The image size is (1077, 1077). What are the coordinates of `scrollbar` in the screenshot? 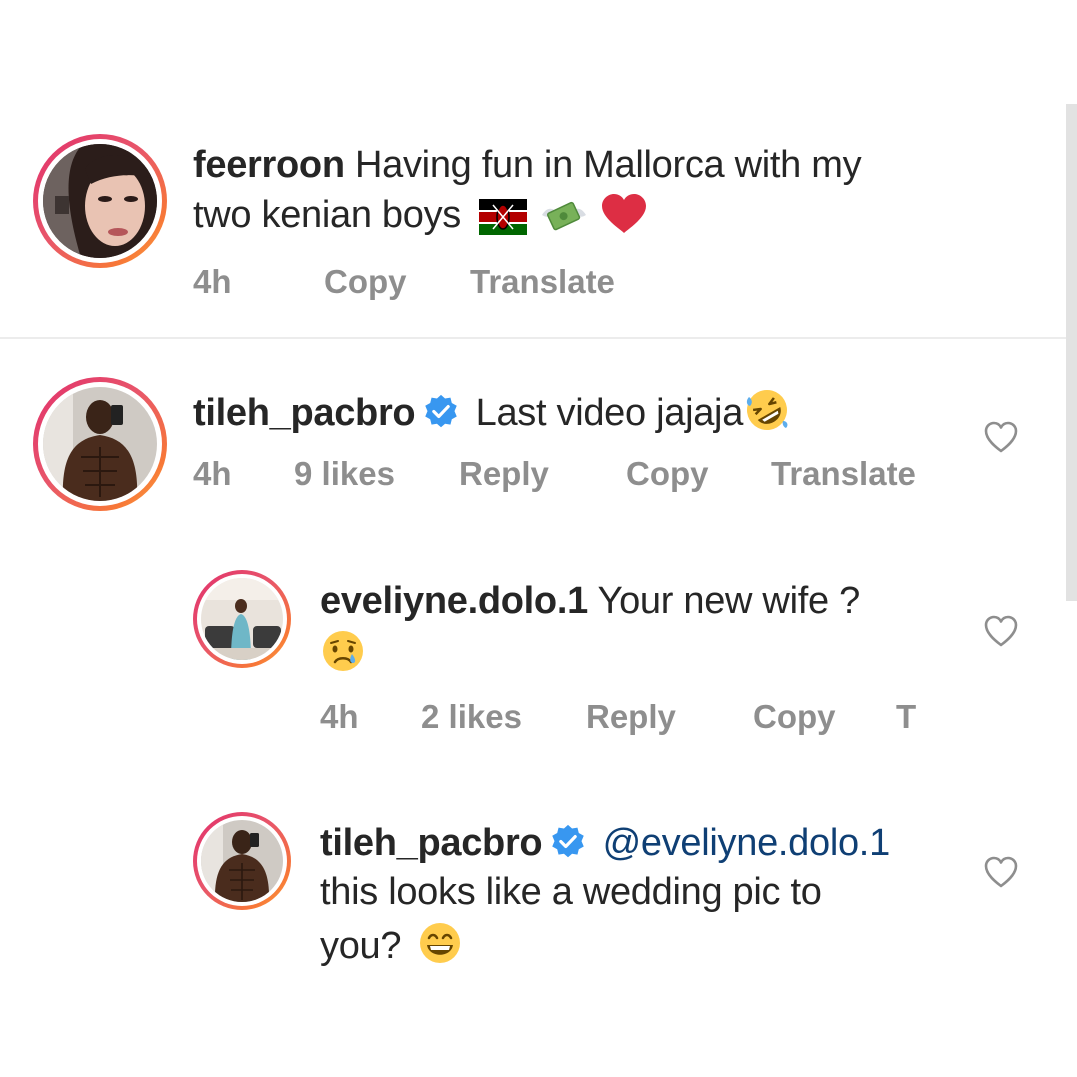 It's located at (1071, 352).